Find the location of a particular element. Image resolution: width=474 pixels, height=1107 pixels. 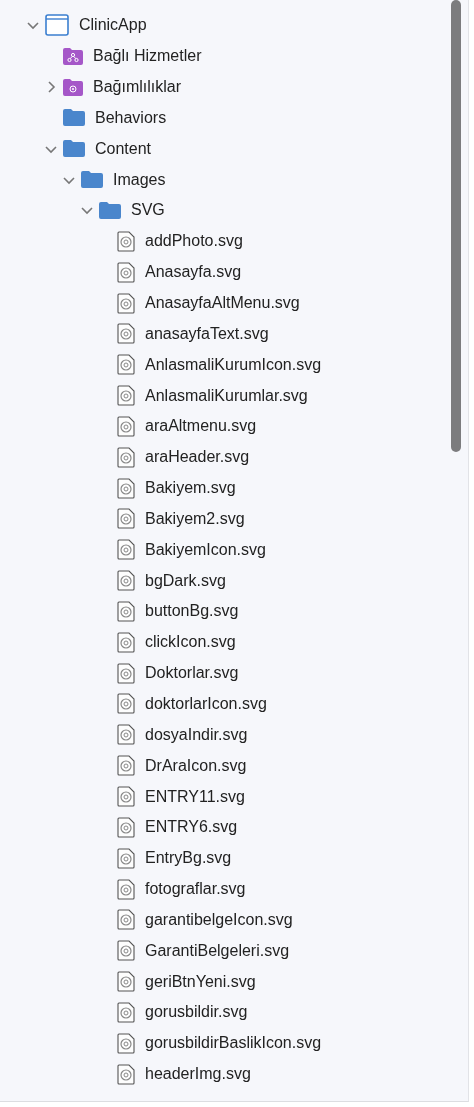

tree-item-label: BakiyemIcon.svg is located at coordinates (205, 549).